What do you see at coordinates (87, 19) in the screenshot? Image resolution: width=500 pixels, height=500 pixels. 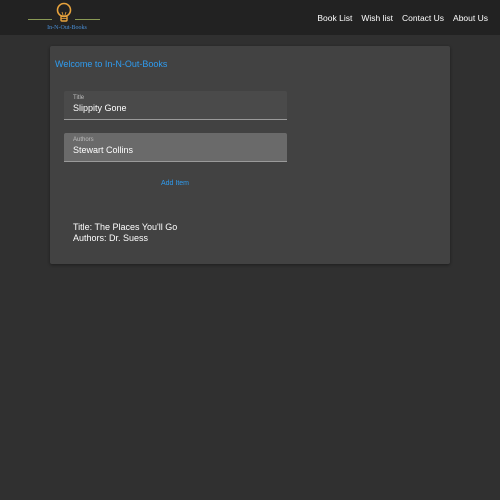 I see `logo-divider-right` at bounding box center [87, 19].